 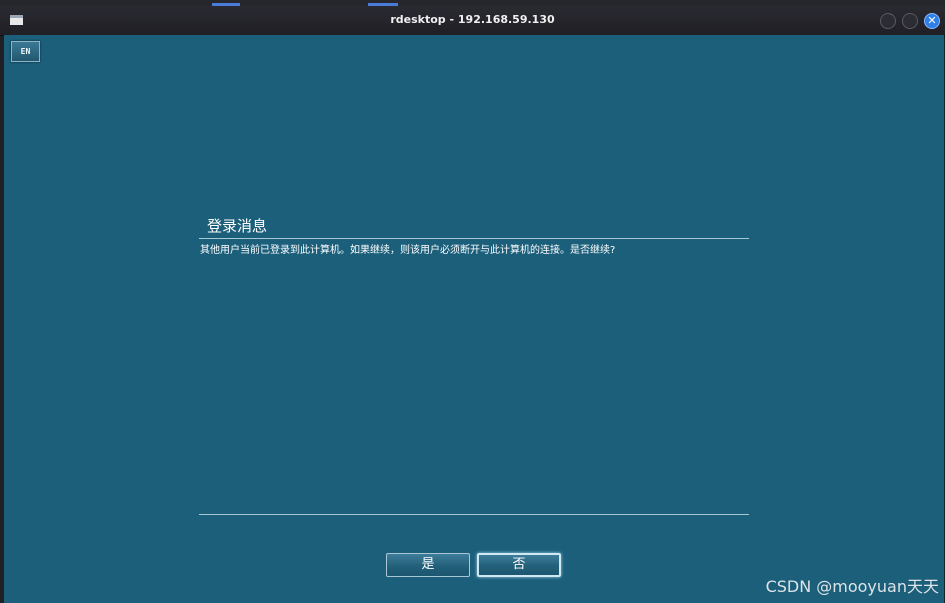 I want to click on watermark: CSDN @mooyuan天天, so click(x=852, y=586).